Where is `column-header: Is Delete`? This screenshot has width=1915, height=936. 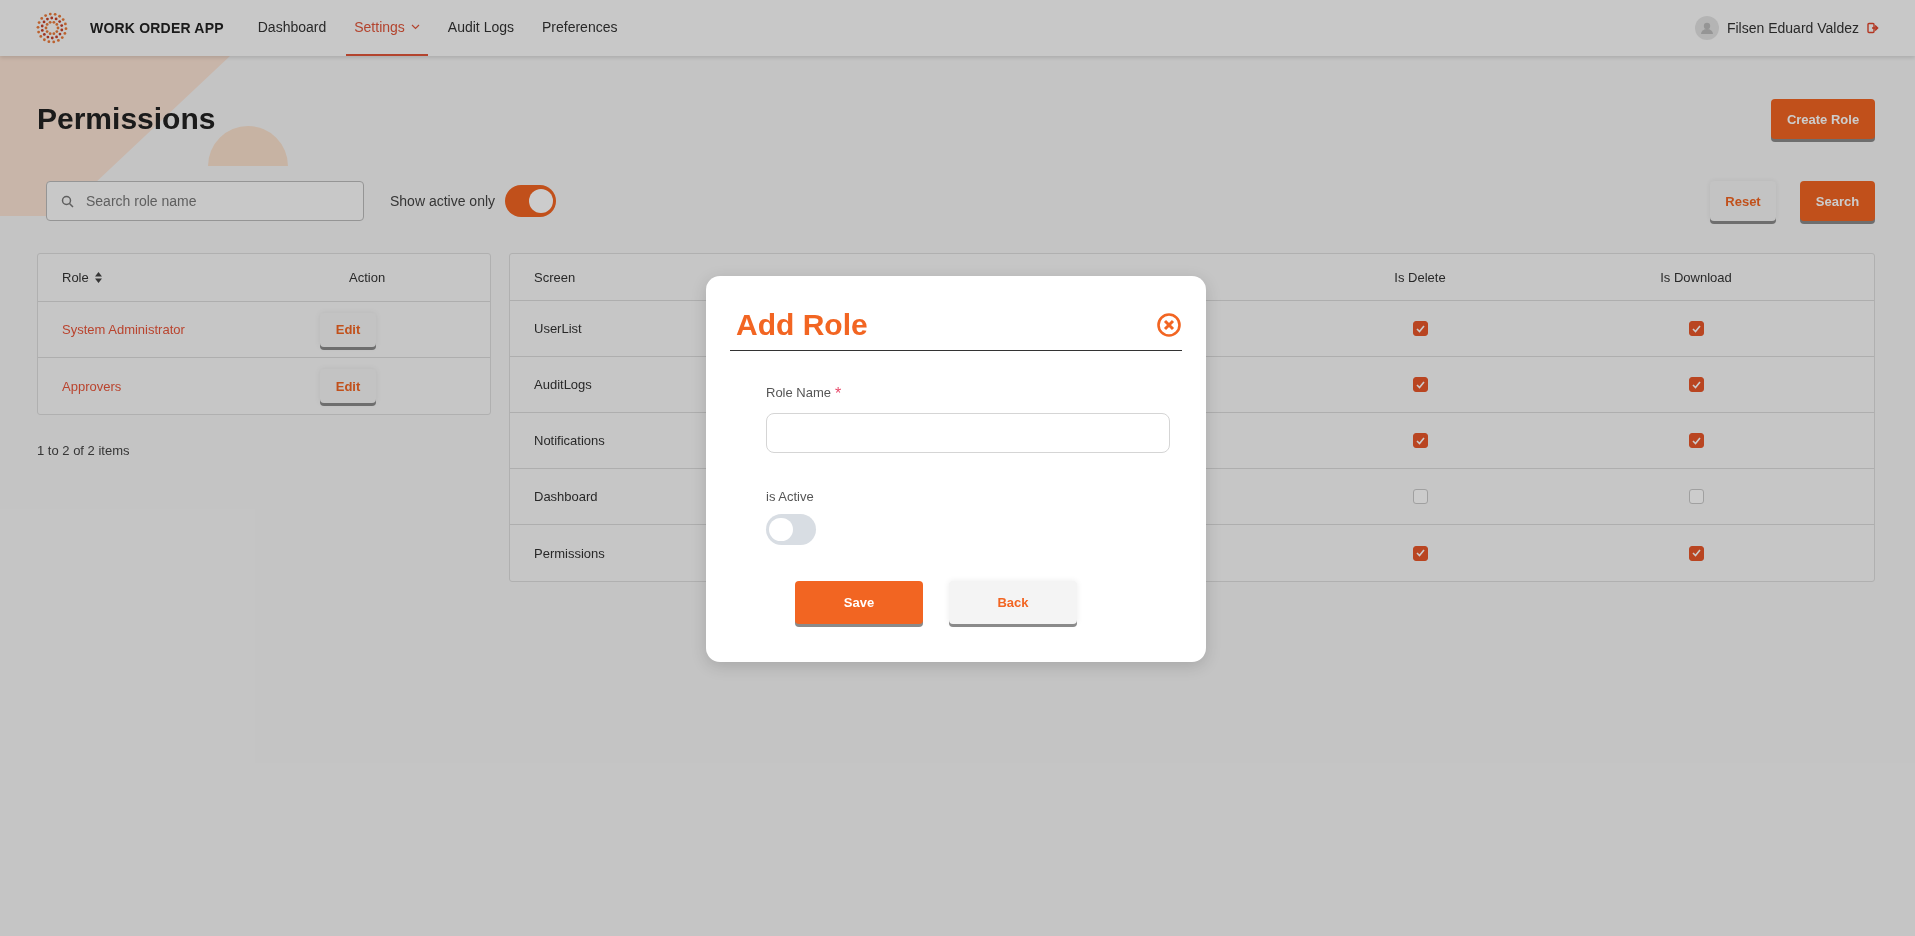 column-header: Is Delete is located at coordinates (1420, 277).